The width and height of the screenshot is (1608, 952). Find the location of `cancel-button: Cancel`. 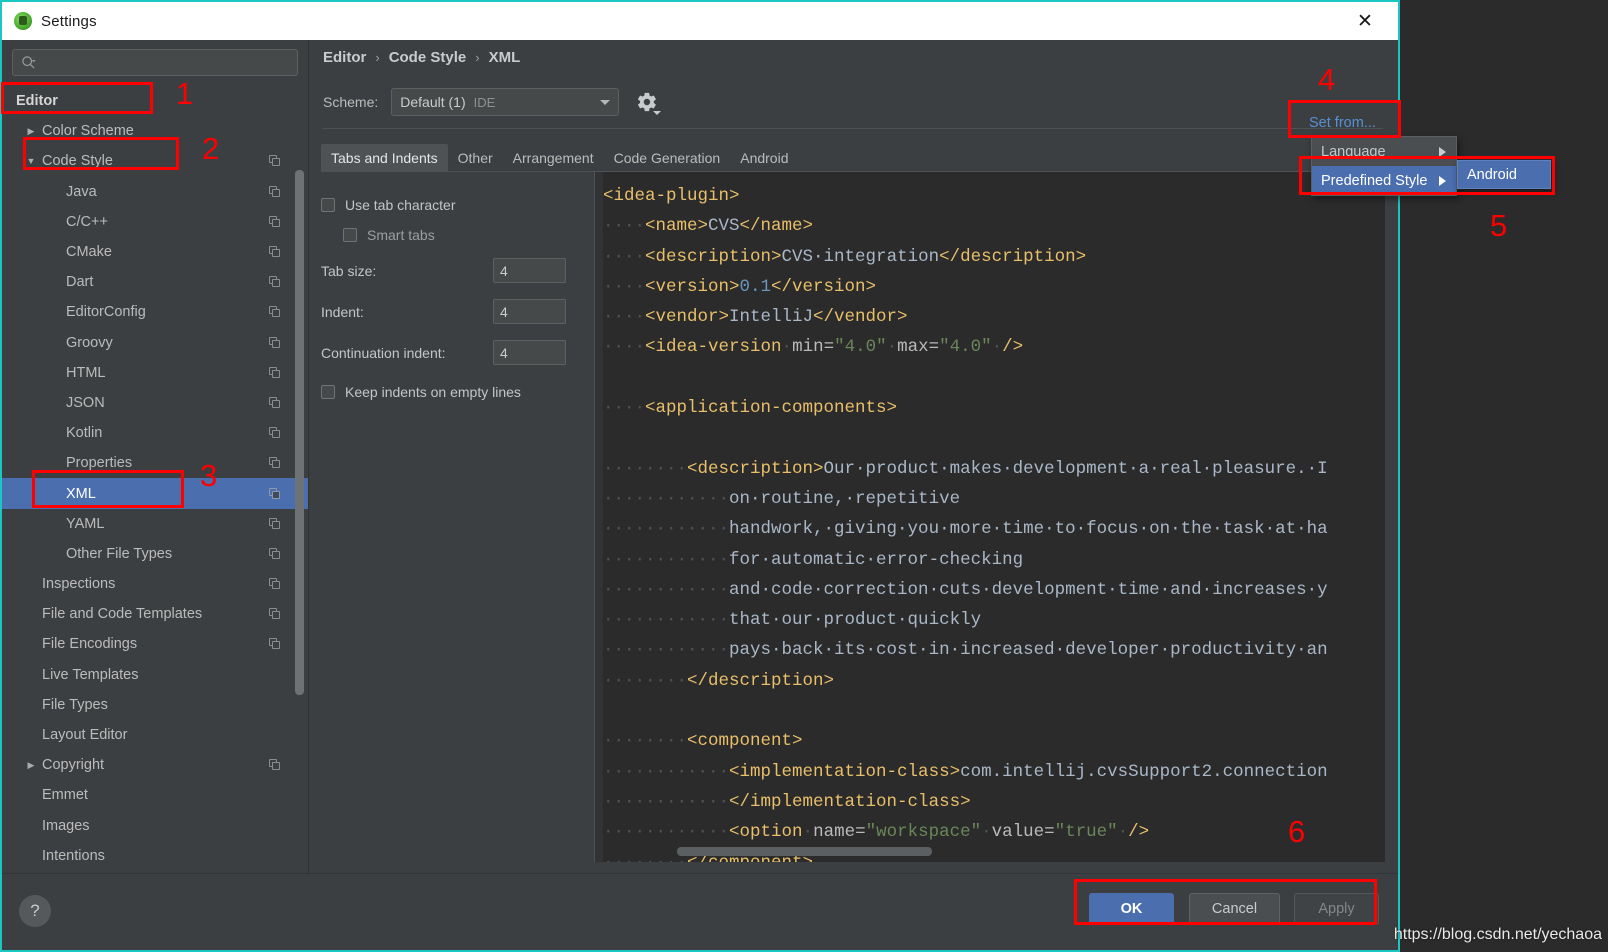

cancel-button: Cancel is located at coordinates (1234, 909).